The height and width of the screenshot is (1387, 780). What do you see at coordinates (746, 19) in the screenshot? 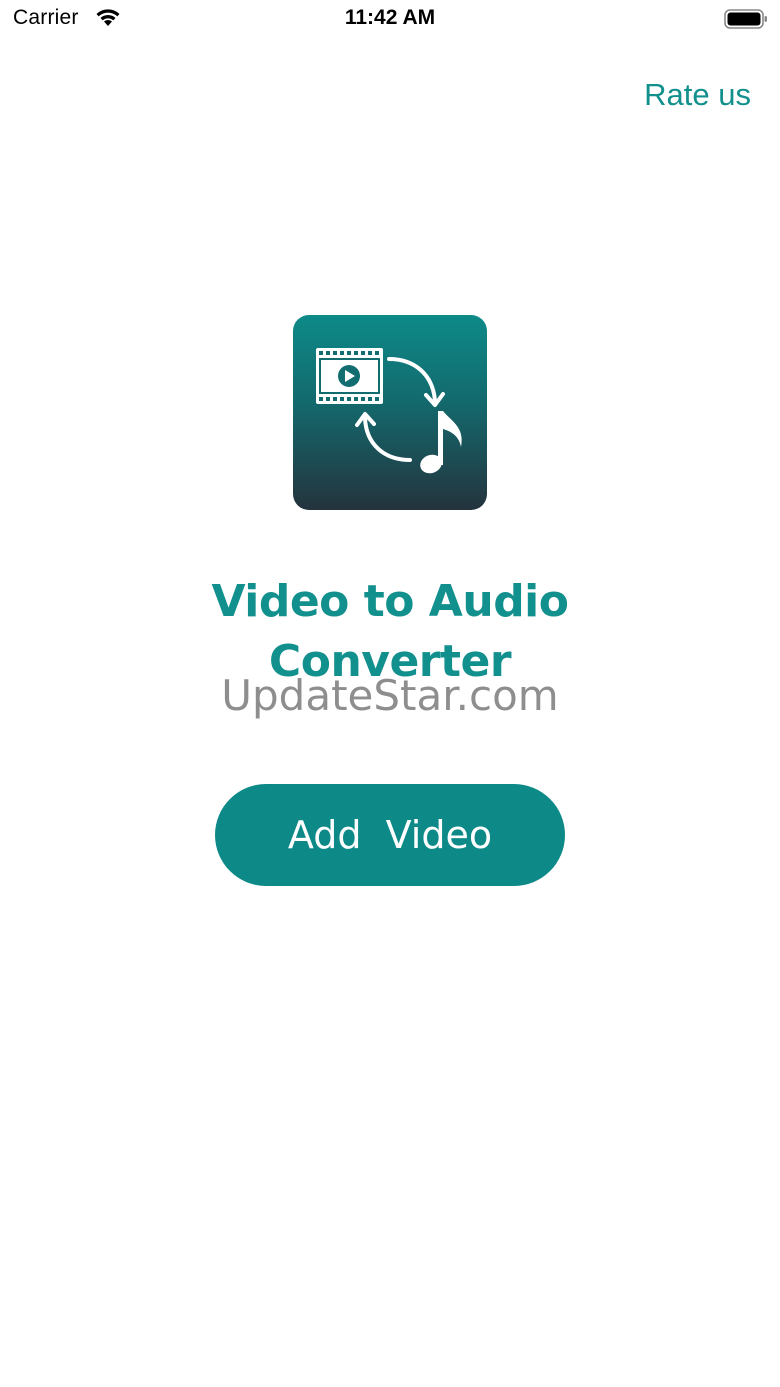
I see `battery-icon` at bounding box center [746, 19].